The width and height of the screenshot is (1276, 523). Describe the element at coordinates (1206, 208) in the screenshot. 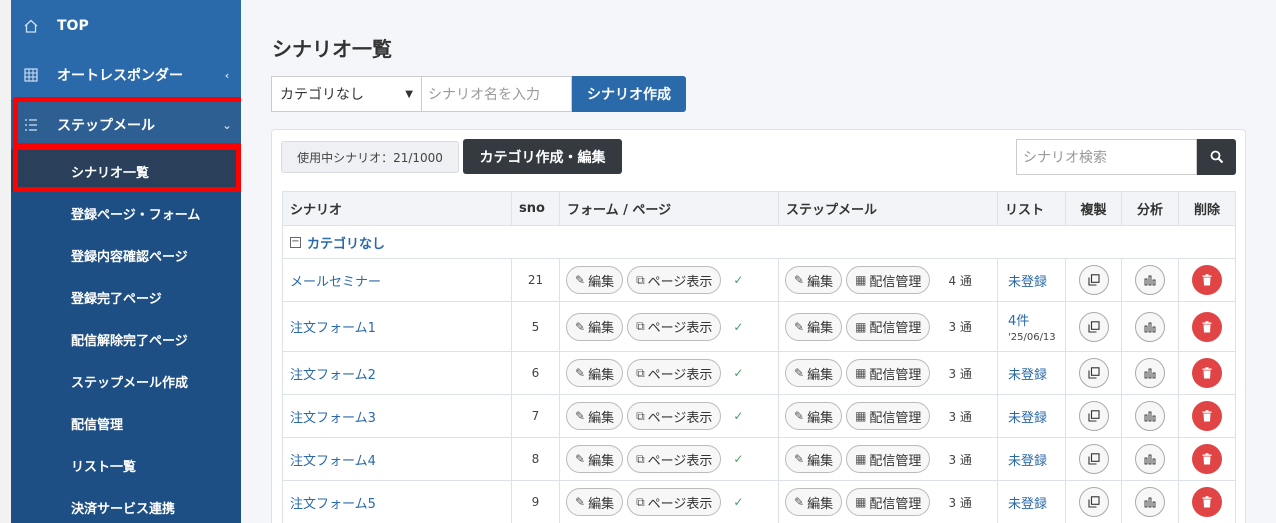

I see `th-delete: 削除` at that location.